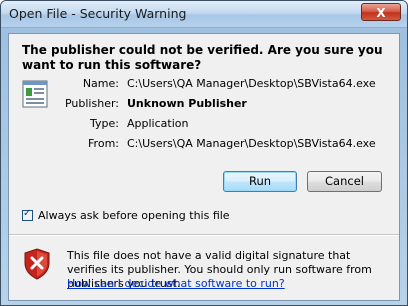  I want to click on close-button: X, so click(381, 12).